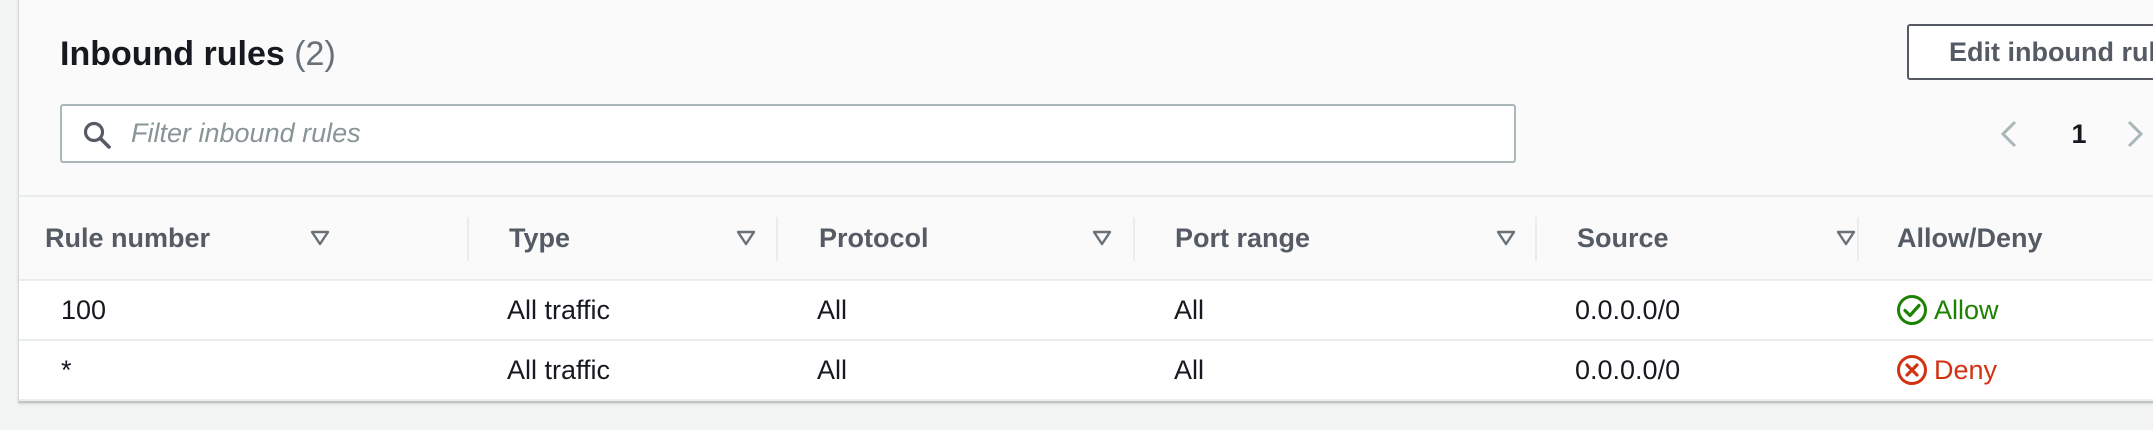  What do you see at coordinates (84, 310) in the screenshot?
I see `cell-rule-number: 100` at bounding box center [84, 310].